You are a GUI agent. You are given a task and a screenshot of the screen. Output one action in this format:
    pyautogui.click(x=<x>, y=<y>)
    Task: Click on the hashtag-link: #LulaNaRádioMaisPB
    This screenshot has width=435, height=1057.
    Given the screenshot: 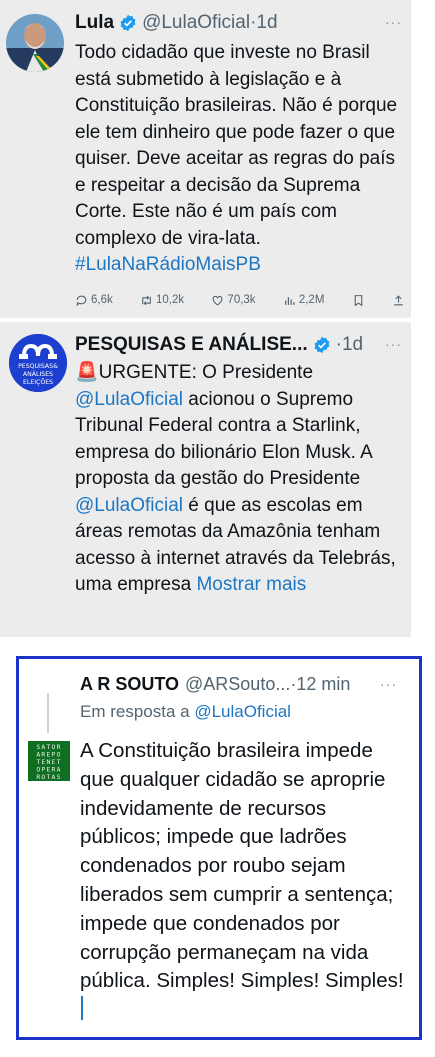 What is the action you would take?
    pyautogui.click(x=168, y=264)
    